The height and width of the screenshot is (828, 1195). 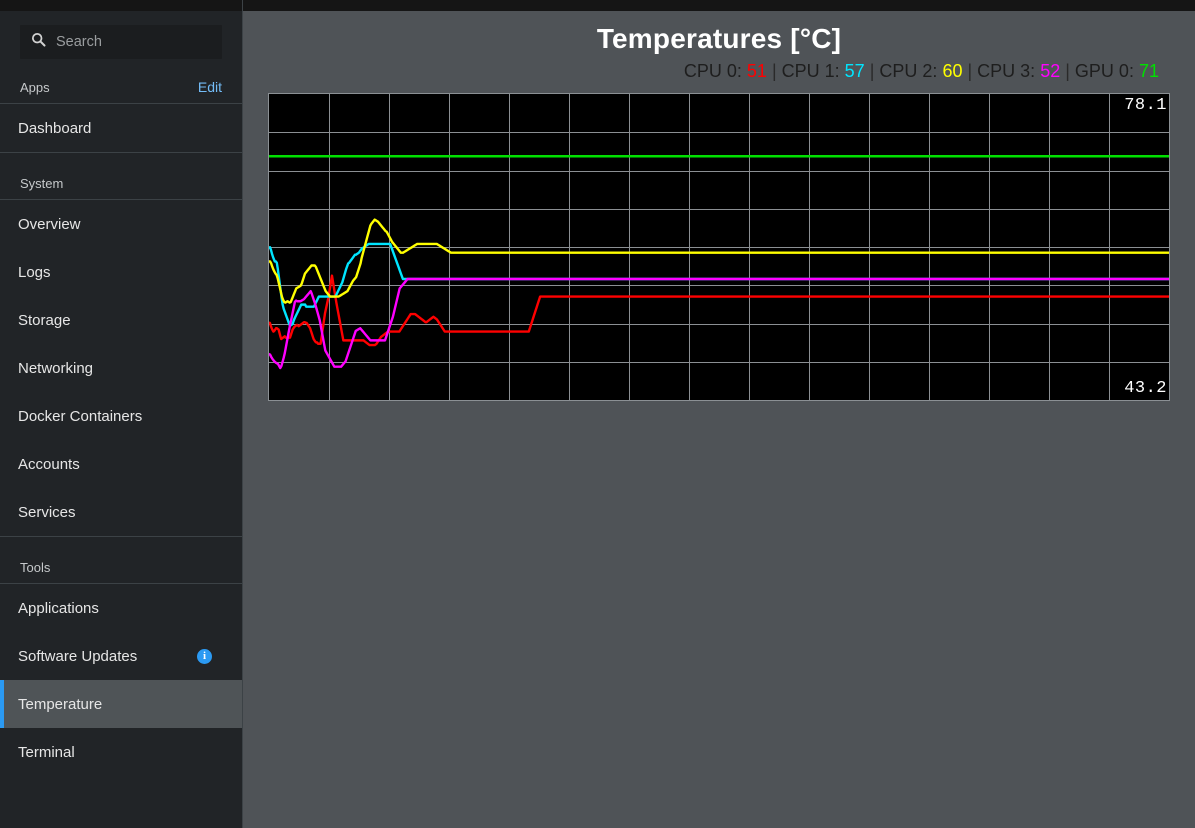 I want to click on search-container, so click(x=121, y=41).